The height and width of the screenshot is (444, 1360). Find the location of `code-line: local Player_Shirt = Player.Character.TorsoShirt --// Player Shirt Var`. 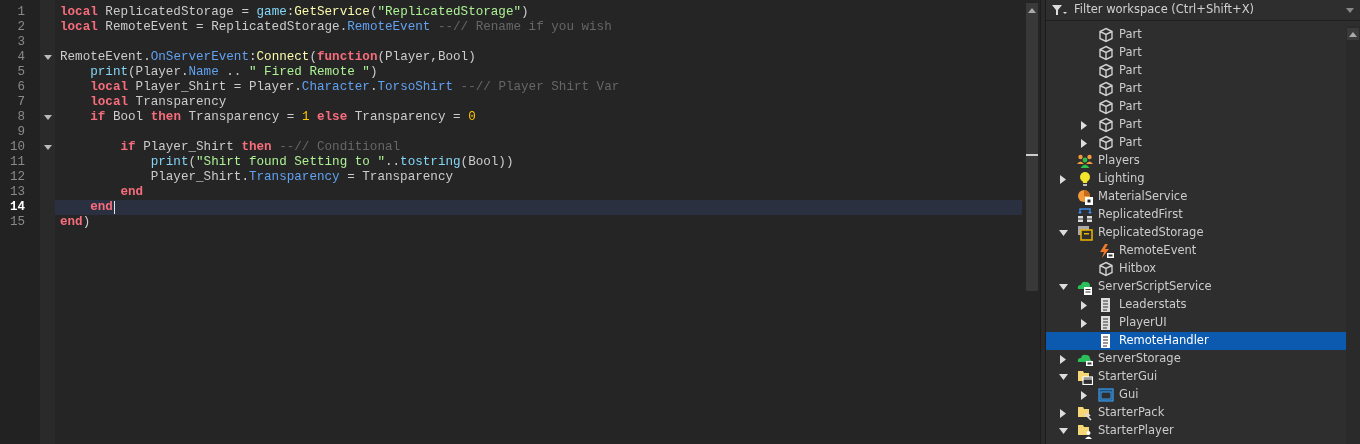

code-line: local Player_Shirt = Player.Character.TorsoShirt --// Player Shirt Var is located at coordinates (354, 87).